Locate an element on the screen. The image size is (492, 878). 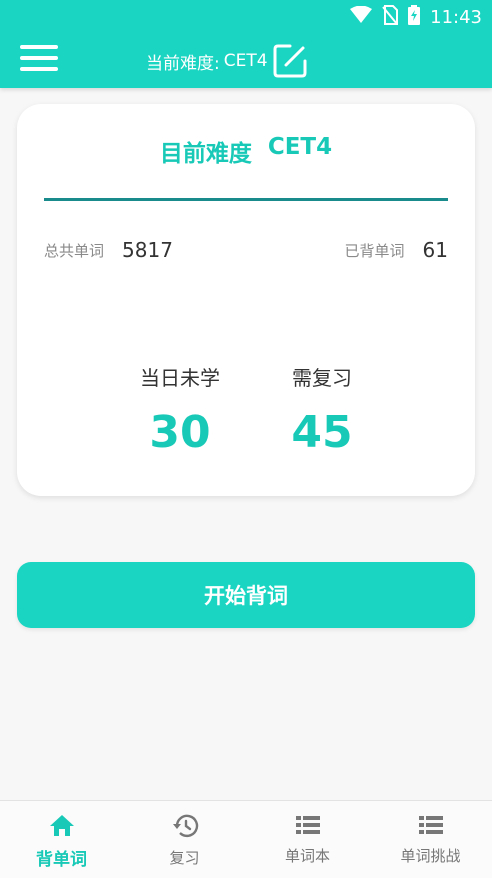
nav-tab-wordbook: 单词本 is located at coordinates (307, 839).